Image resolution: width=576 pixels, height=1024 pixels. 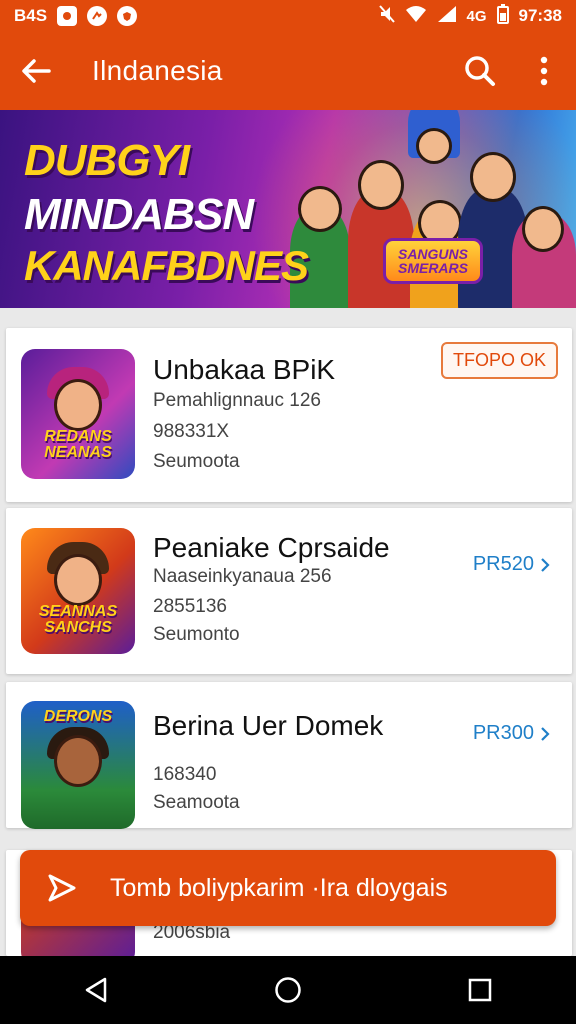 I want to click on back-triangle-icon, so click(x=96, y=990).